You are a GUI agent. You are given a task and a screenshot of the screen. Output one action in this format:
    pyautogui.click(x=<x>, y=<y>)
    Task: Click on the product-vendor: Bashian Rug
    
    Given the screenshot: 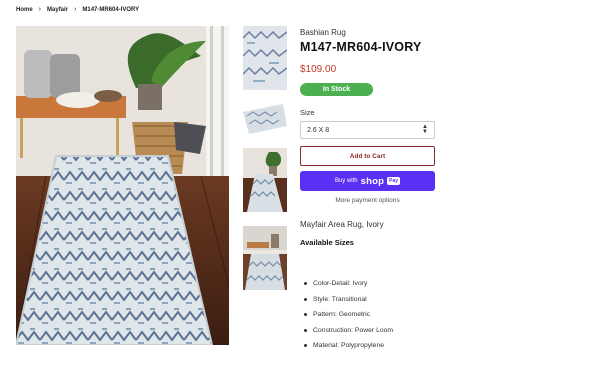 What is the action you would take?
    pyautogui.click(x=368, y=32)
    